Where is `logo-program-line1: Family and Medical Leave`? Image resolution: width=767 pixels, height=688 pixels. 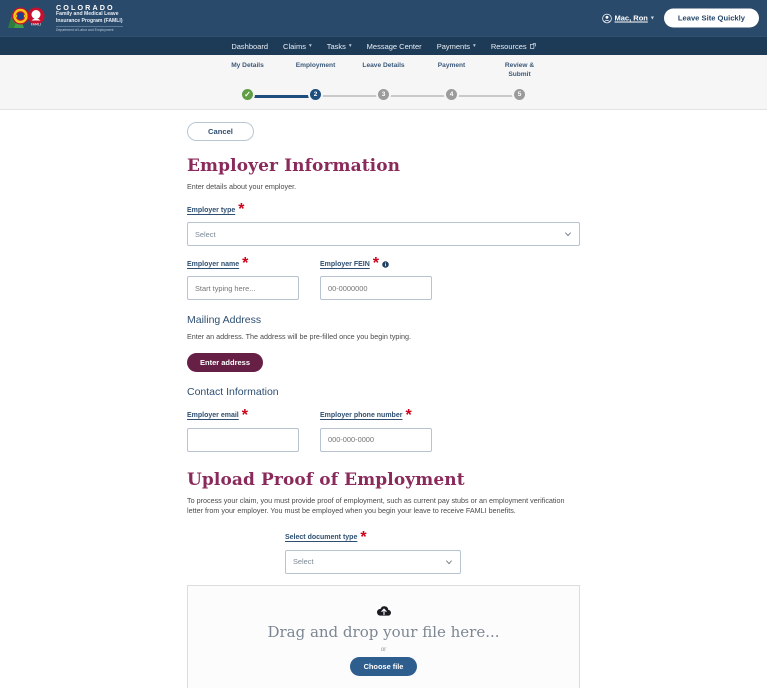
logo-program-line1: Family and Medical Leave is located at coordinates (87, 14).